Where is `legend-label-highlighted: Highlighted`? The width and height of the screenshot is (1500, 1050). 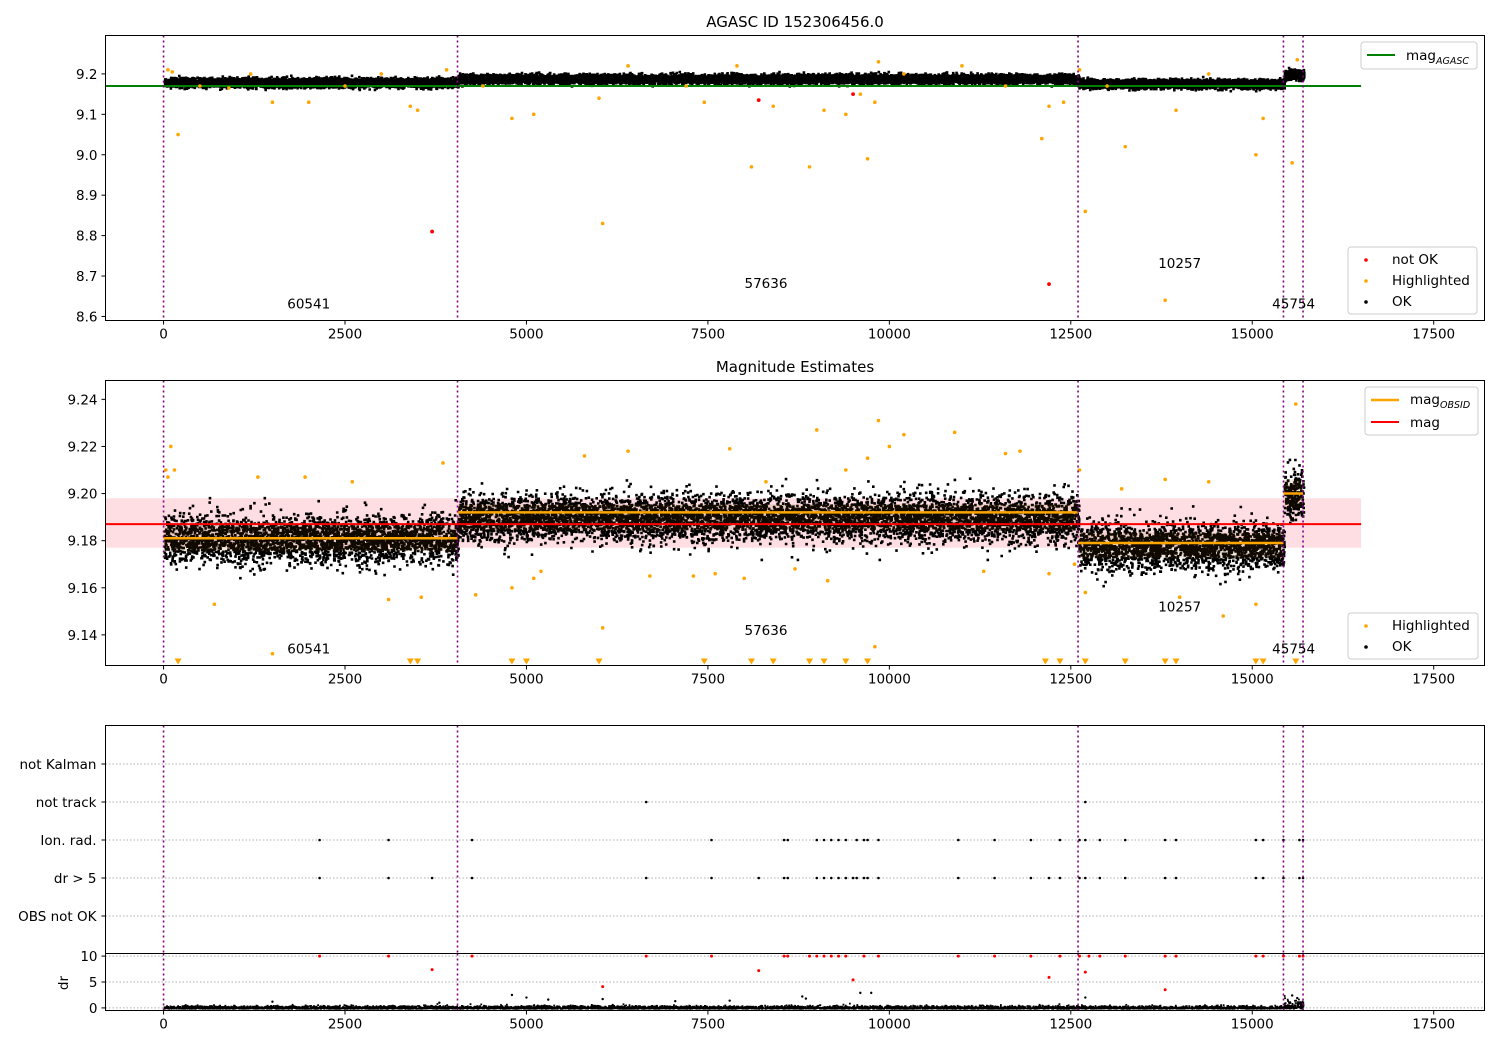
legend-label-highlighted: Highlighted is located at coordinates (1431, 281).